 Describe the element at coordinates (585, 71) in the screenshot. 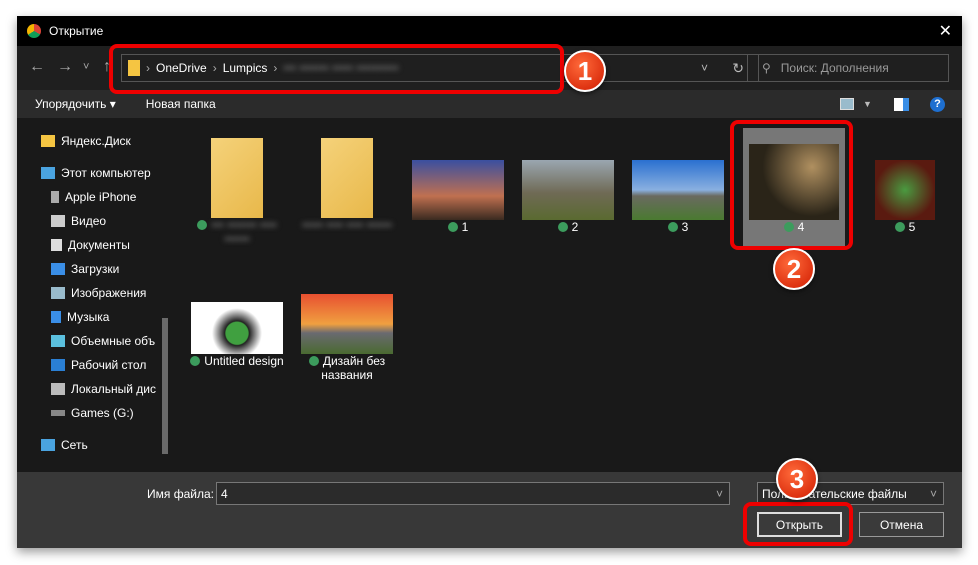

I see `annotation-badge-1: 1` at that location.